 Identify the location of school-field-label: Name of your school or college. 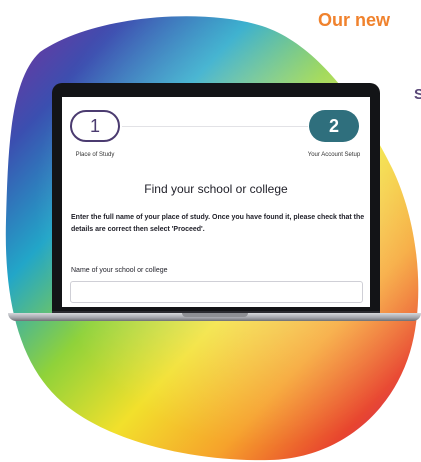
(119, 270).